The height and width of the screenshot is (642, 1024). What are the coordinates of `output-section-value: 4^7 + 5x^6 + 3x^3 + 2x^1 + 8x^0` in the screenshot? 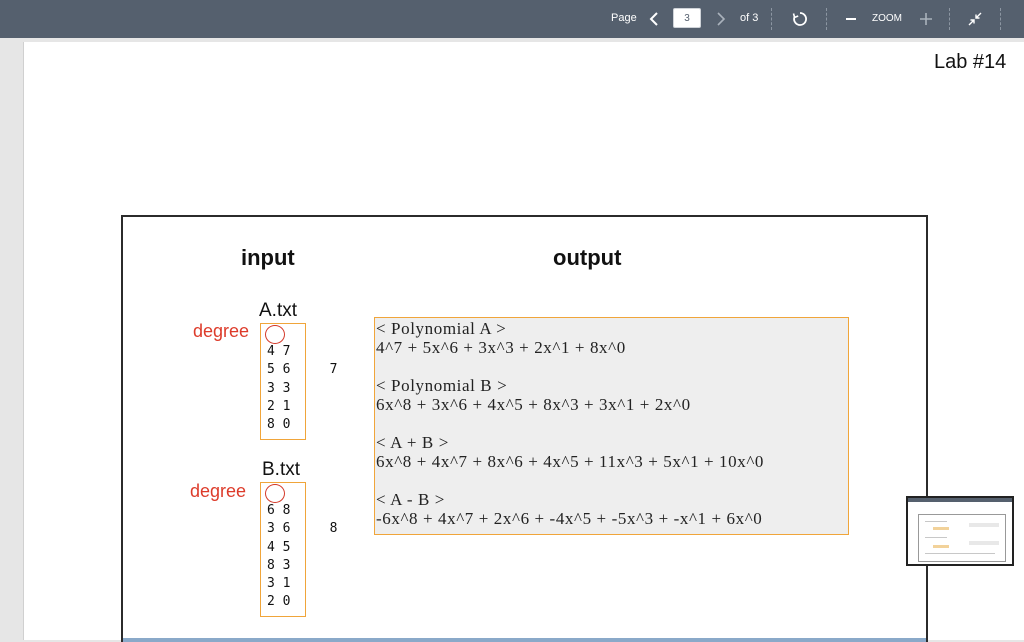 It's located at (501, 347).